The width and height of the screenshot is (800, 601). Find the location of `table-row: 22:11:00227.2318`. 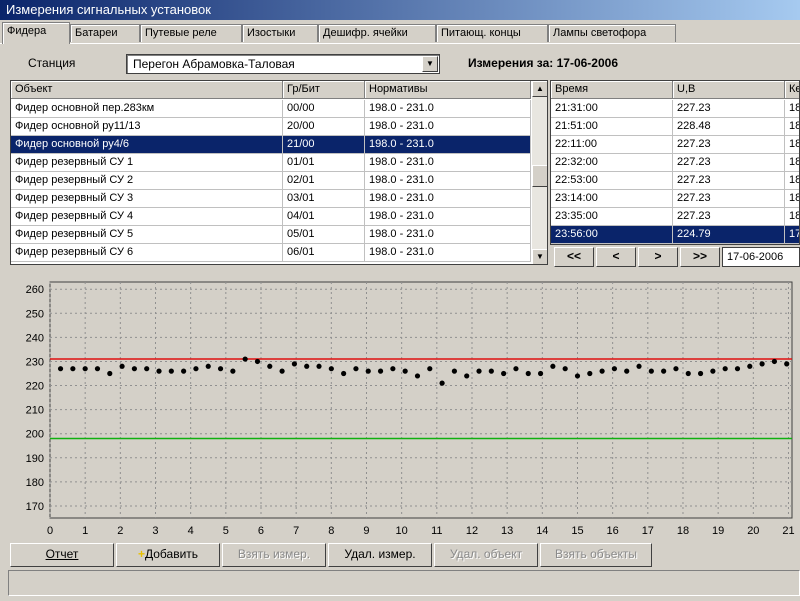

table-row: 22:11:00227.2318 is located at coordinates (675, 145).